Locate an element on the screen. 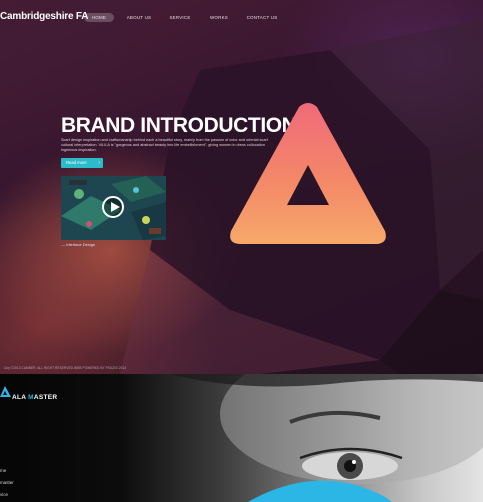 The image size is (483, 502). side-menu-service: vice is located at coordinates (4, 494).